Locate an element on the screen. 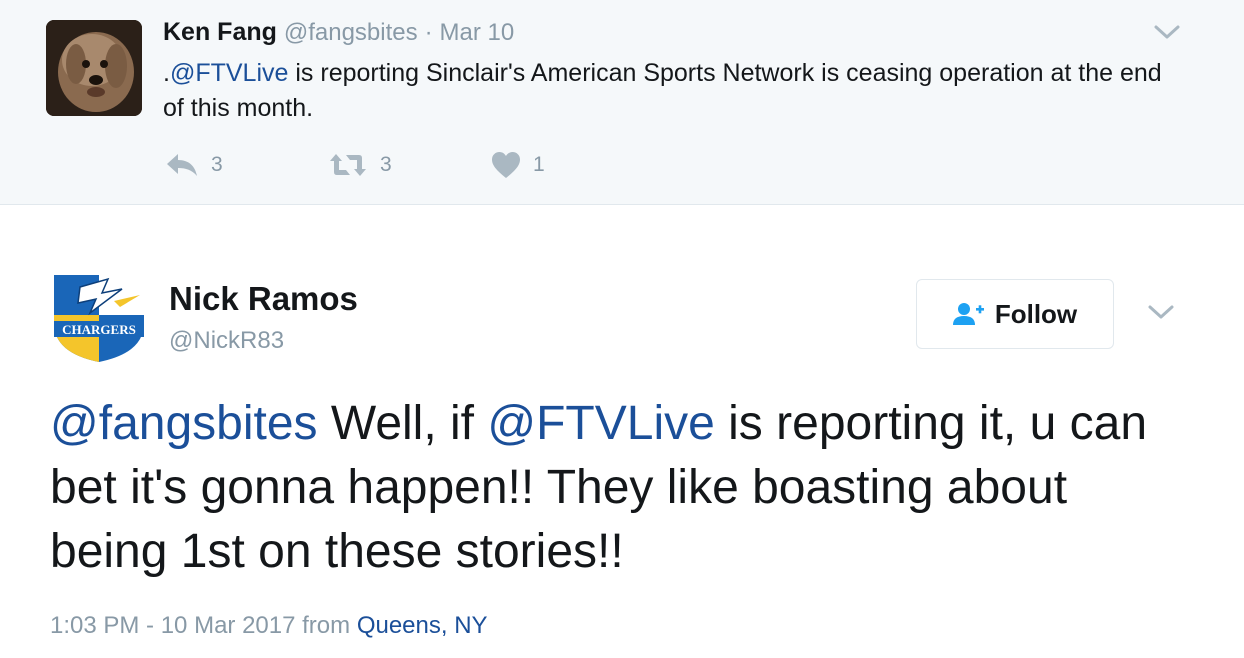  parent-text-lead: . is located at coordinates (166, 73).